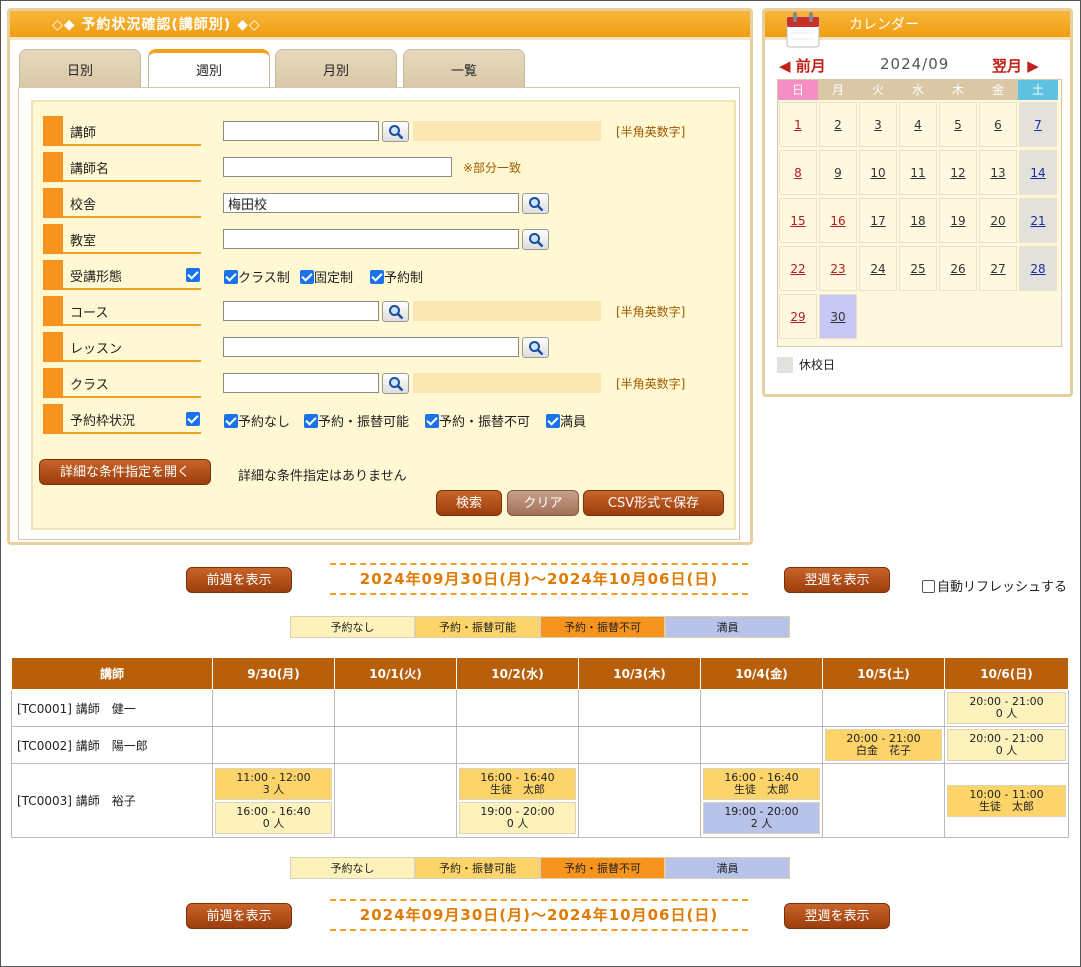  Describe the element at coordinates (915, 64) in the screenshot. I see `calendar-month: 2024/09` at that location.